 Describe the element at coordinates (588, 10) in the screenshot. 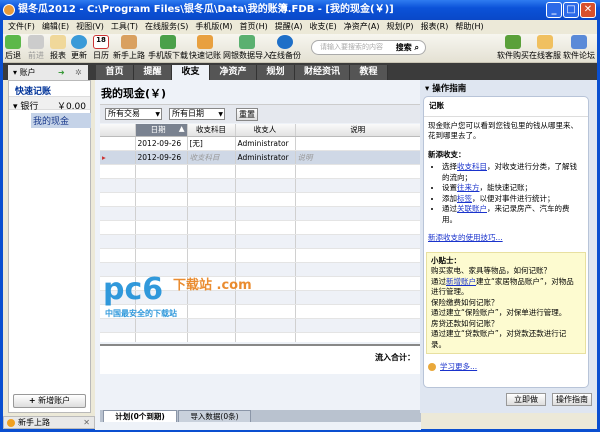

I see `close-button: ✕` at that location.